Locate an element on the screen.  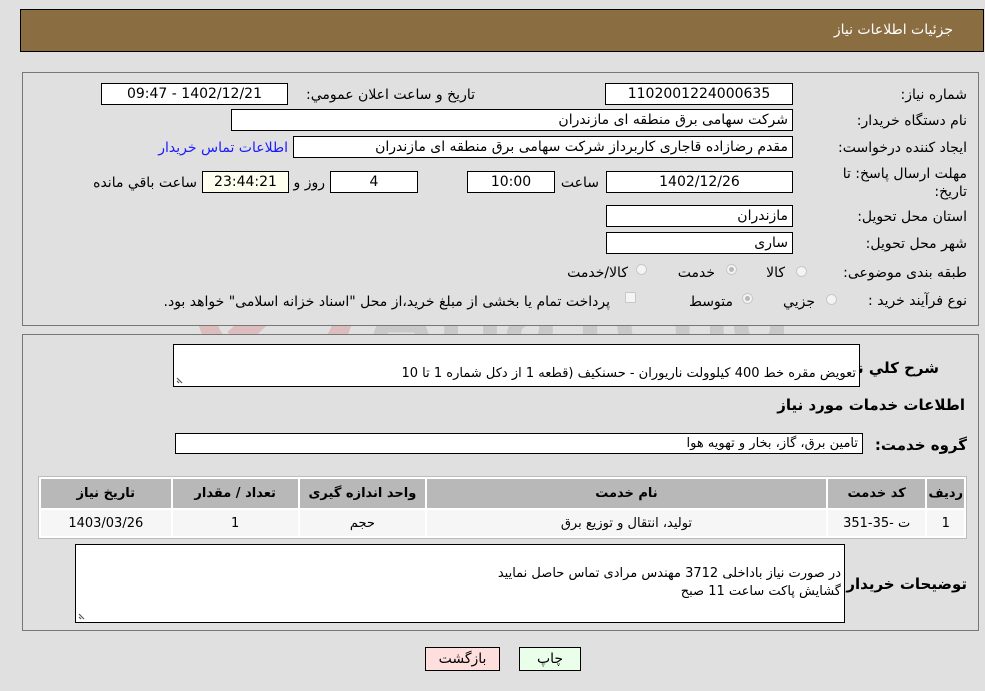
need-number-field: 1102001224000635 is located at coordinates (699, 94).